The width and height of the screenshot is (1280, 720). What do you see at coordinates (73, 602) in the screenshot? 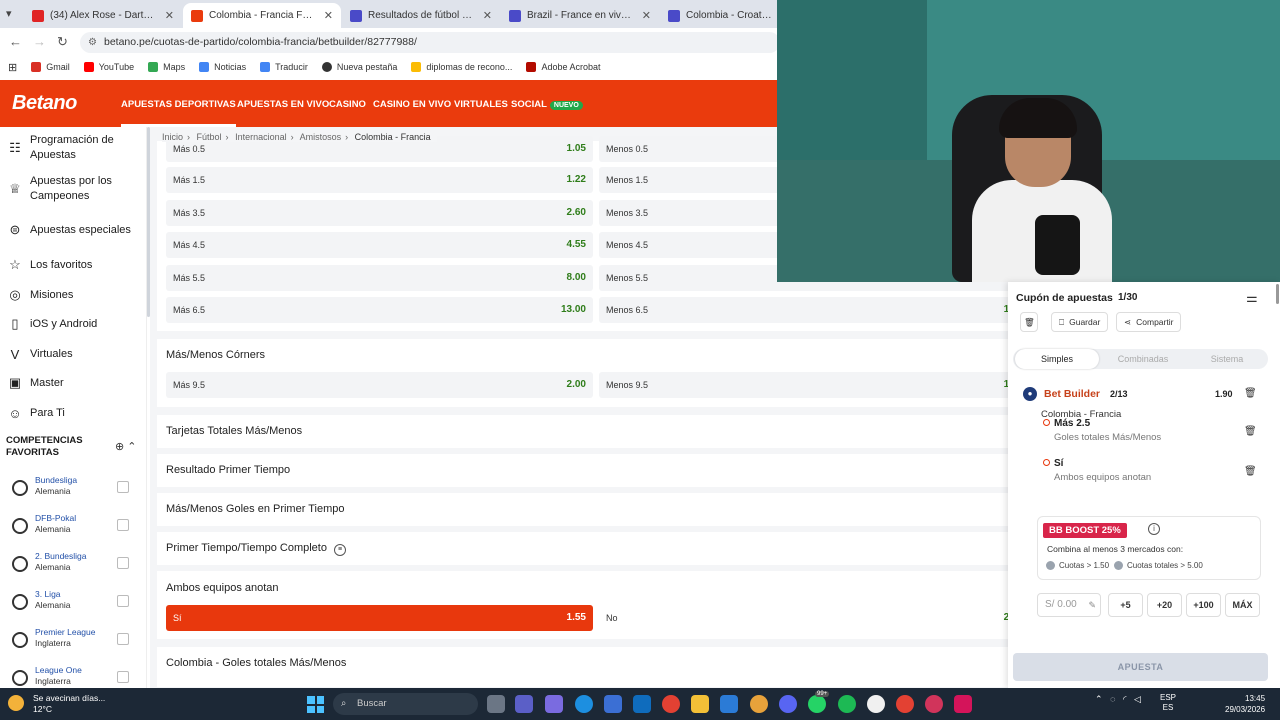
I see `competition-item: 3. Liga Alemania` at bounding box center [73, 602].